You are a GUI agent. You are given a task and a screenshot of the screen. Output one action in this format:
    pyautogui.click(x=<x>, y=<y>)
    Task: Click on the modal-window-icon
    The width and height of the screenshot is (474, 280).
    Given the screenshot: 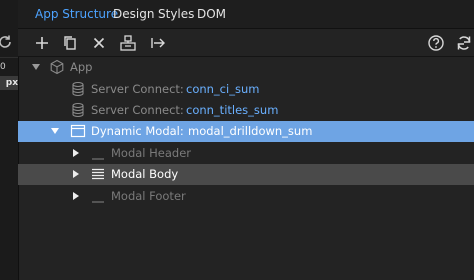 What is the action you would take?
    pyautogui.click(x=78, y=131)
    